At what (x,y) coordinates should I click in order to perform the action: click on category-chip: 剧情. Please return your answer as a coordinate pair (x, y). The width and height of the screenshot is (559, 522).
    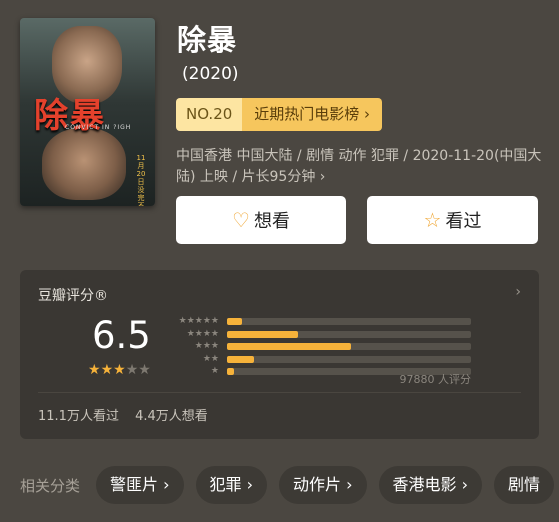
    Looking at the image, I should click on (524, 485).